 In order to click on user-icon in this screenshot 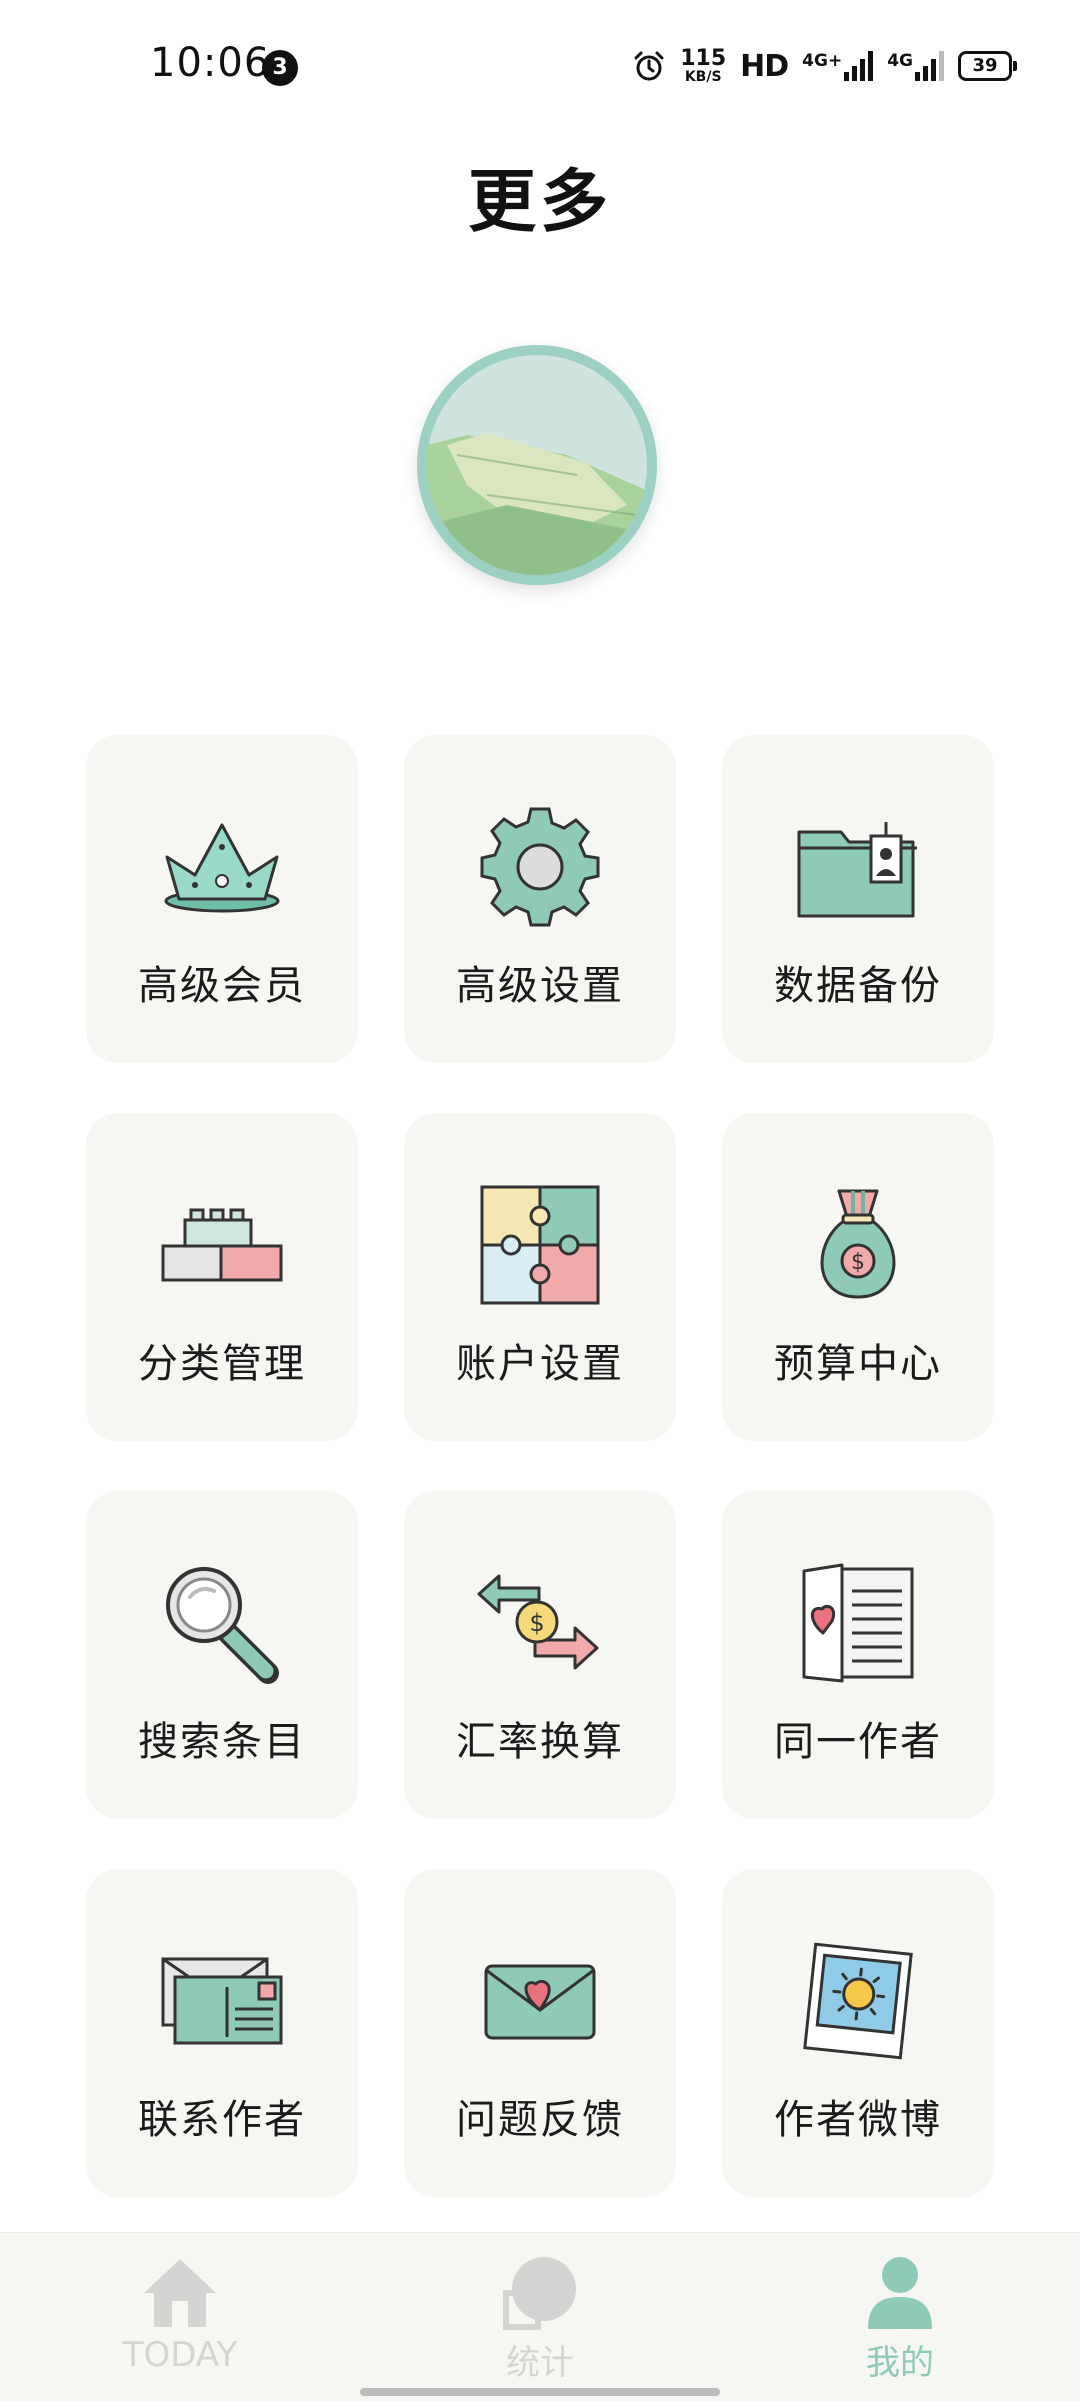, I will do `click(900, 2293)`.